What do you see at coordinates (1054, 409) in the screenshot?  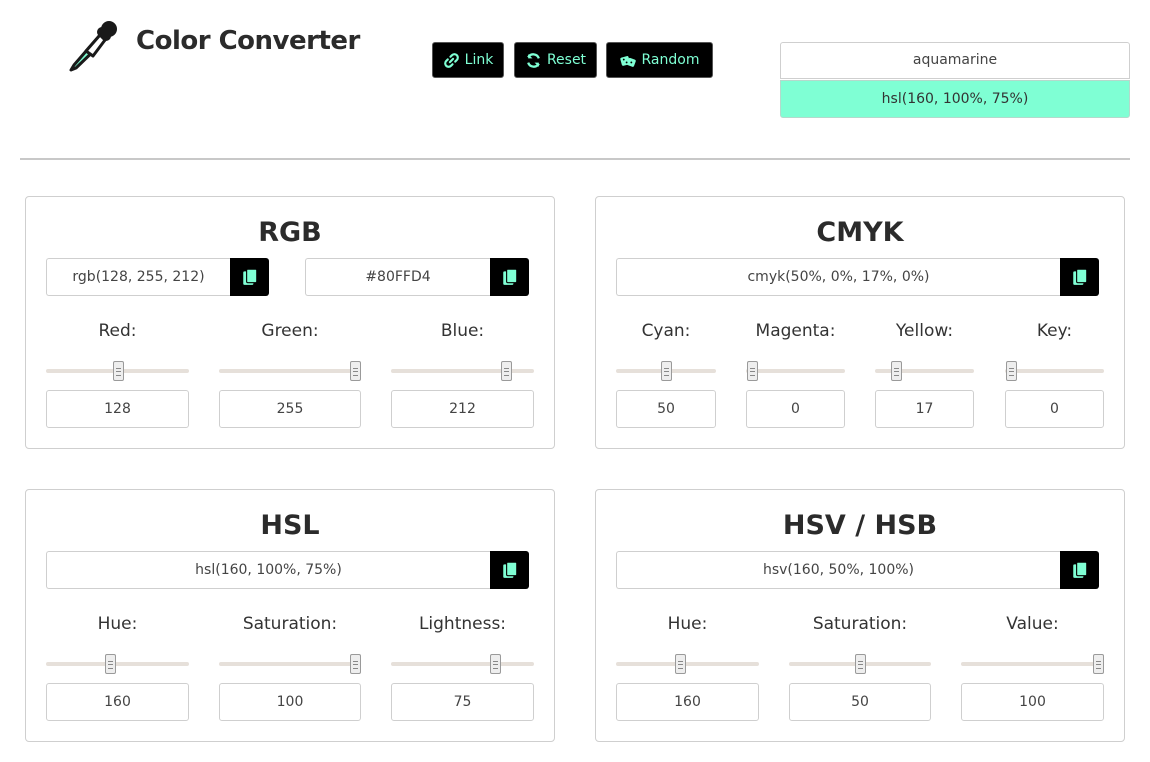 I see `cmyk-key-input: 0` at bounding box center [1054, 409].